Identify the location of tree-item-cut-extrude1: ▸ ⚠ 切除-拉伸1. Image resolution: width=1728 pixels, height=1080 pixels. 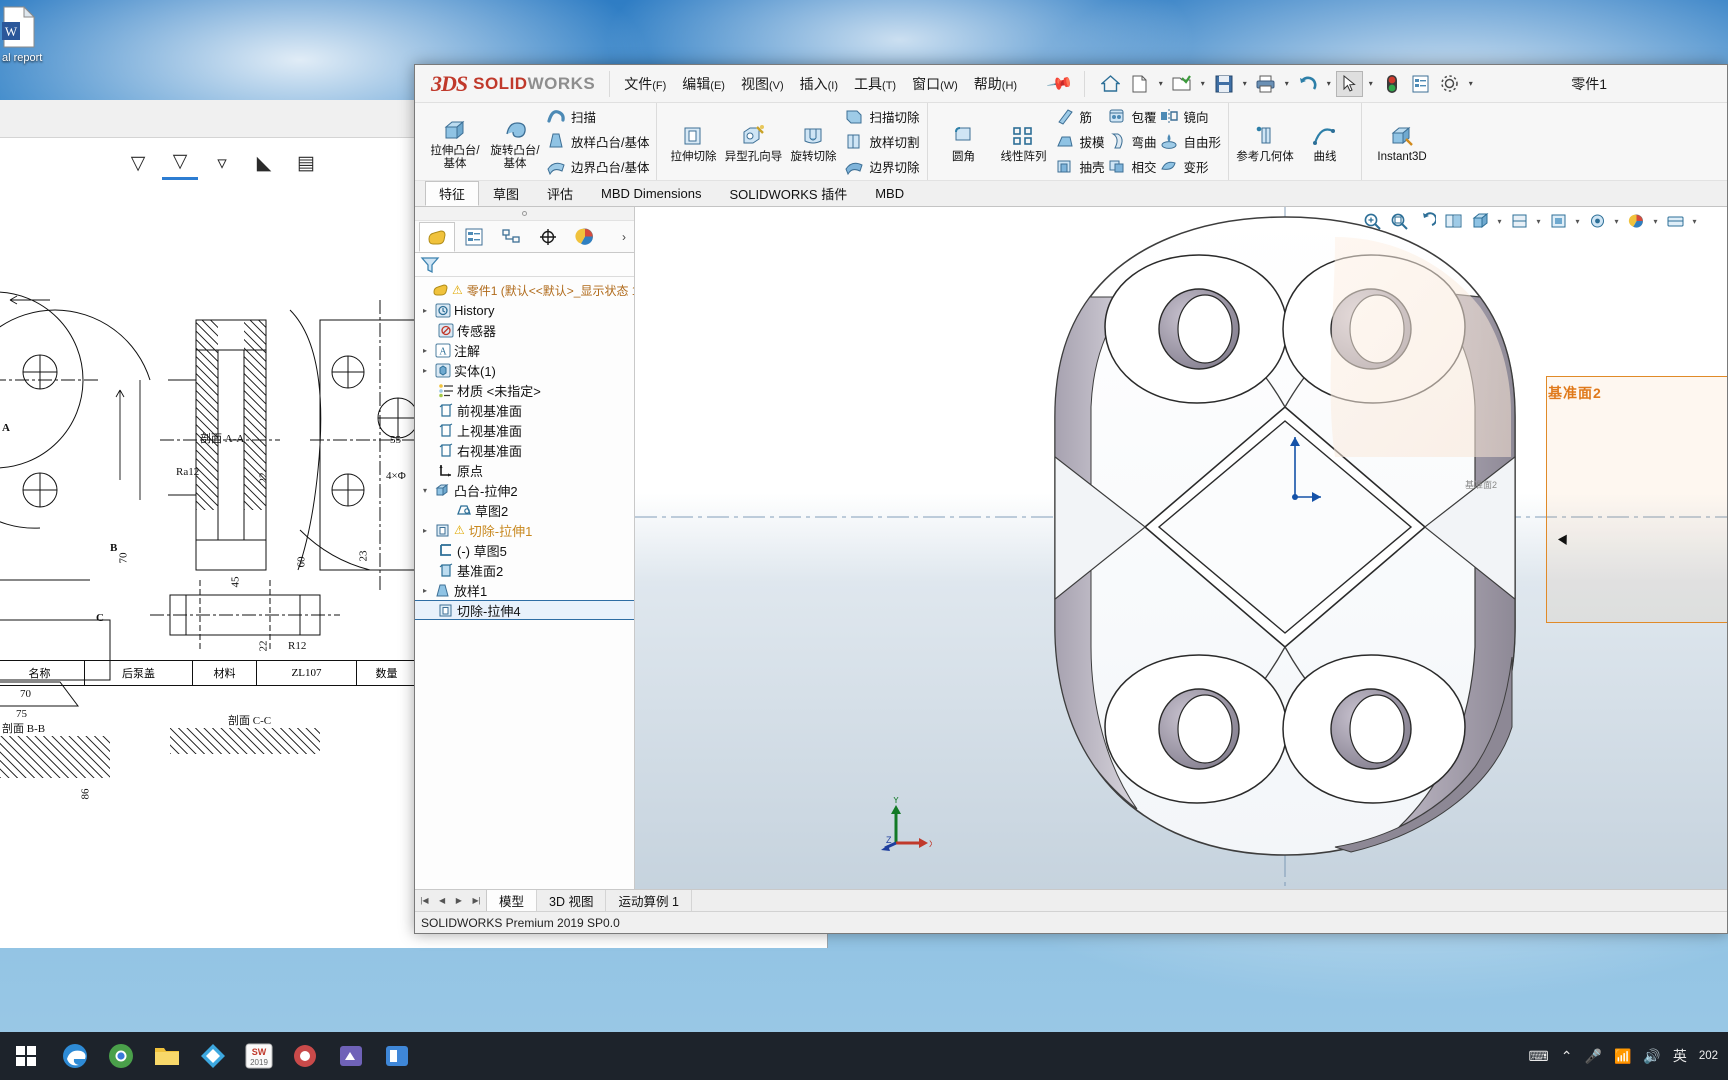
(524, 530).